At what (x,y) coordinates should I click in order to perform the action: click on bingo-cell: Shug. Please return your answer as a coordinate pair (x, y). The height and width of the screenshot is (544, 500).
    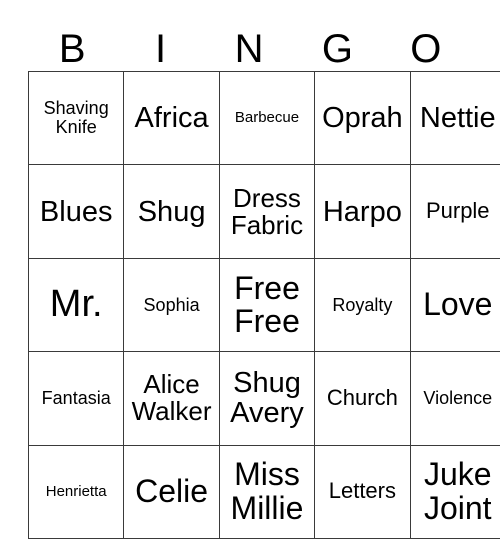
    Looking at the image, I should click on (171, 211).